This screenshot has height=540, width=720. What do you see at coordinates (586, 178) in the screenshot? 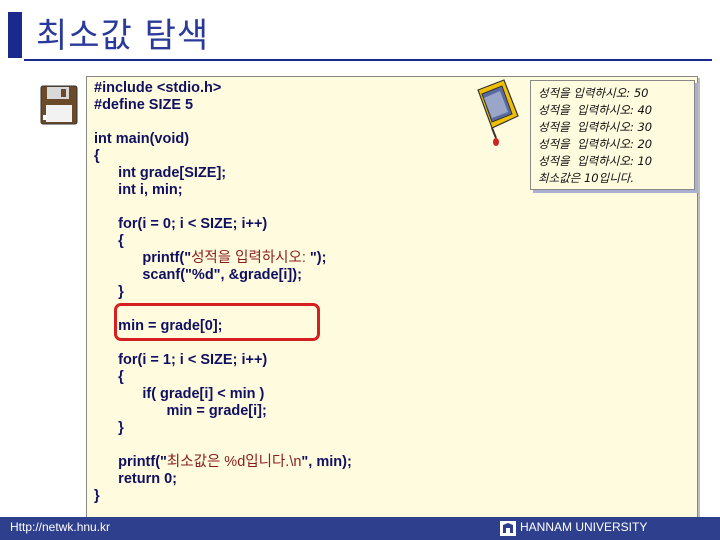
I see `output-line: 최소값은 10입니다.` at bounding box center [586, 178].